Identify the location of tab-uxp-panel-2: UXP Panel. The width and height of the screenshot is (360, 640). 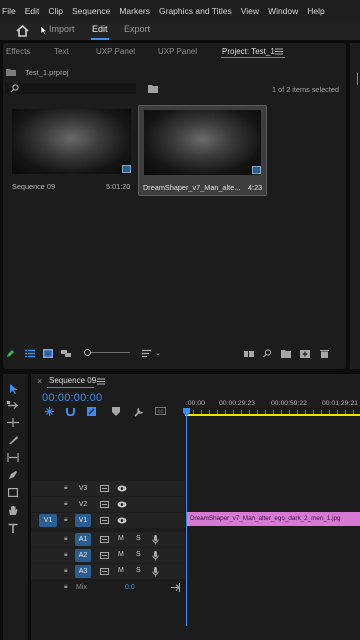
(177, 51).